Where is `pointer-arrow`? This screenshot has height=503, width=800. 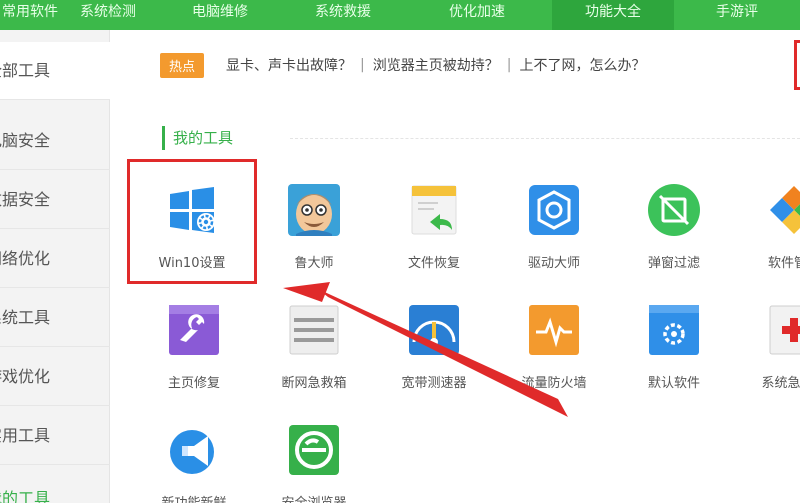
pointer-arrow is located at coordinates (425, 349).